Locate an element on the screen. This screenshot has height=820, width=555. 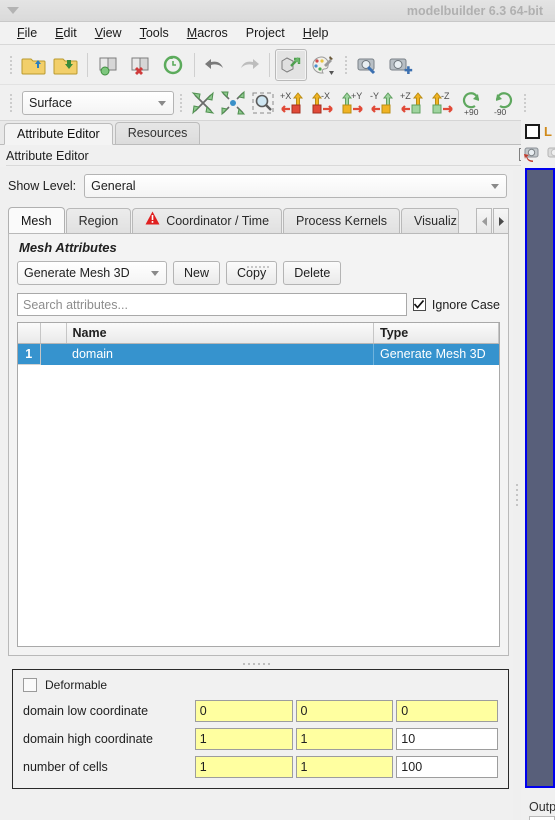
tab-process-kernels: Process Kernels is located at coordinates (342, 221).